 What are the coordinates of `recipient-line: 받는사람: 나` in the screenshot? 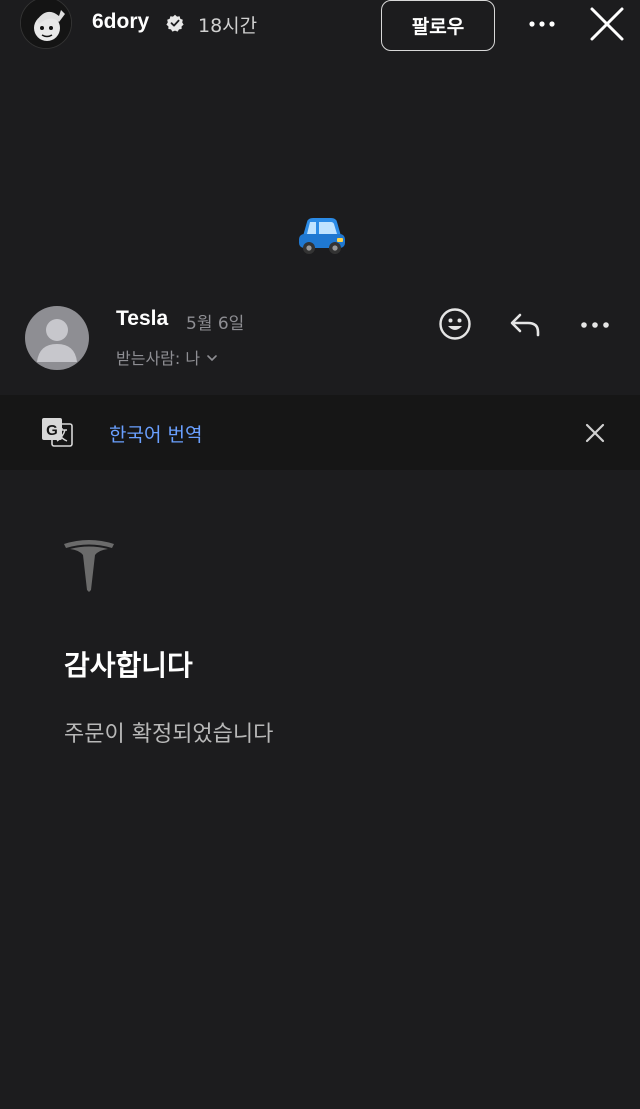 It's located at (167, 357).